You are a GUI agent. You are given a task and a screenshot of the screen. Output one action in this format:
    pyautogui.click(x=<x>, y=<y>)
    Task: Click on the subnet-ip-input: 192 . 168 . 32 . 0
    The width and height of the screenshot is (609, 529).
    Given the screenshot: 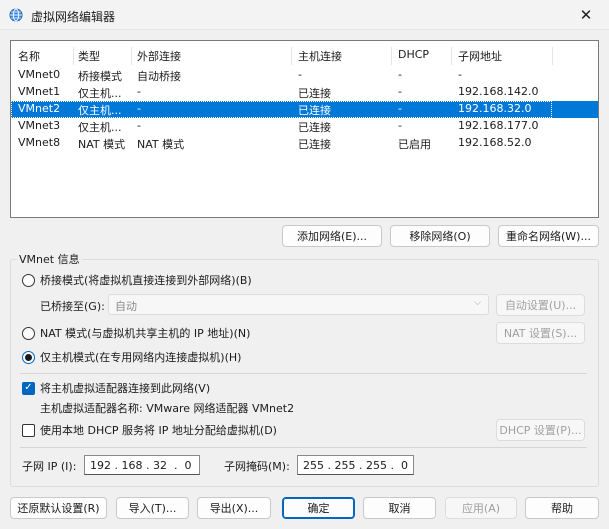 What is the action you would take?
    pyautogui.click(x=142, y=465)
    